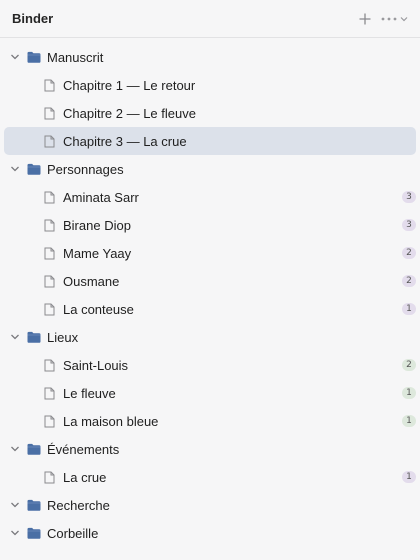 The height and width of the screenshot is (560, 420). I want to click on folder-row: Recherche, so click(210, 505).